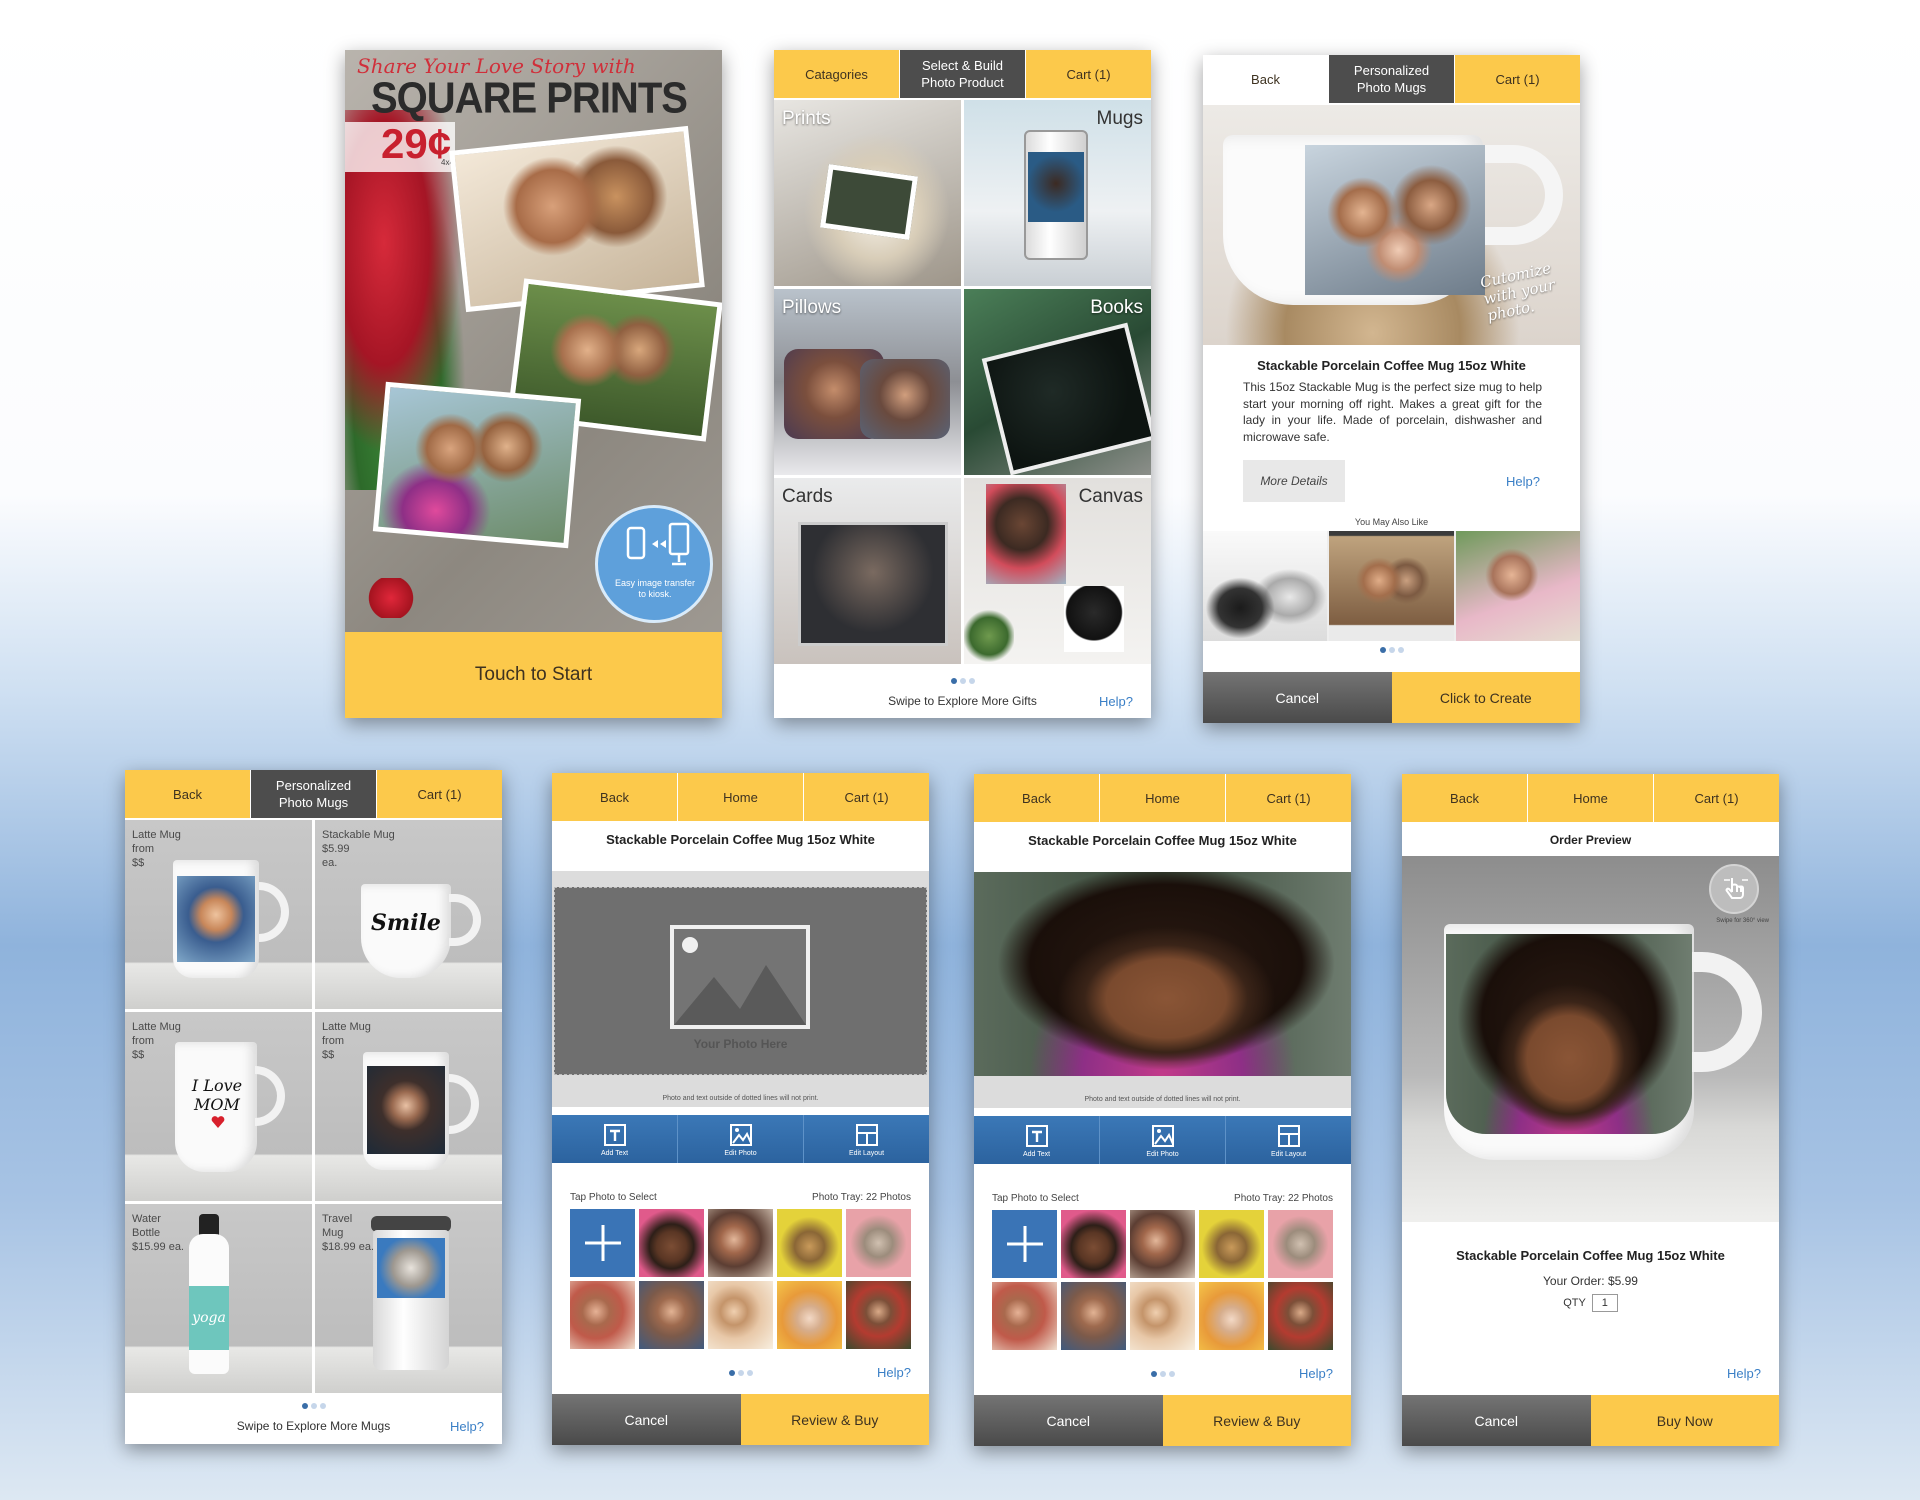 Image resolution: width=1920 pixels, height=1500 pixels. Describe the element at coordinates (1162, 1154) in the screenshot. I see `tool-label: Edit Photo` at that location.